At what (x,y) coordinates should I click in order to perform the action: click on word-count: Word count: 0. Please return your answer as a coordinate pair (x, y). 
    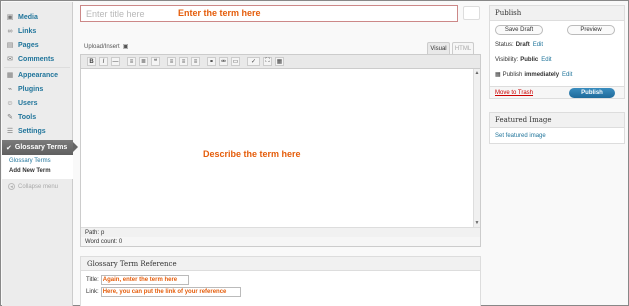
    Looking at the image, I should click on (280, 241).